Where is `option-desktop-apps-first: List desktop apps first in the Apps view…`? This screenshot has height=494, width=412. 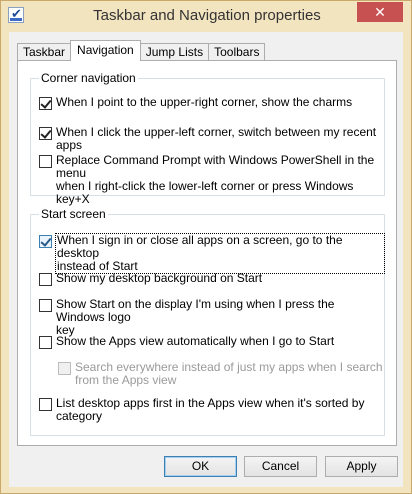
option-desktop-apps-first: List desktop apps first in the Apps view… is located at coordinates (201, 410).